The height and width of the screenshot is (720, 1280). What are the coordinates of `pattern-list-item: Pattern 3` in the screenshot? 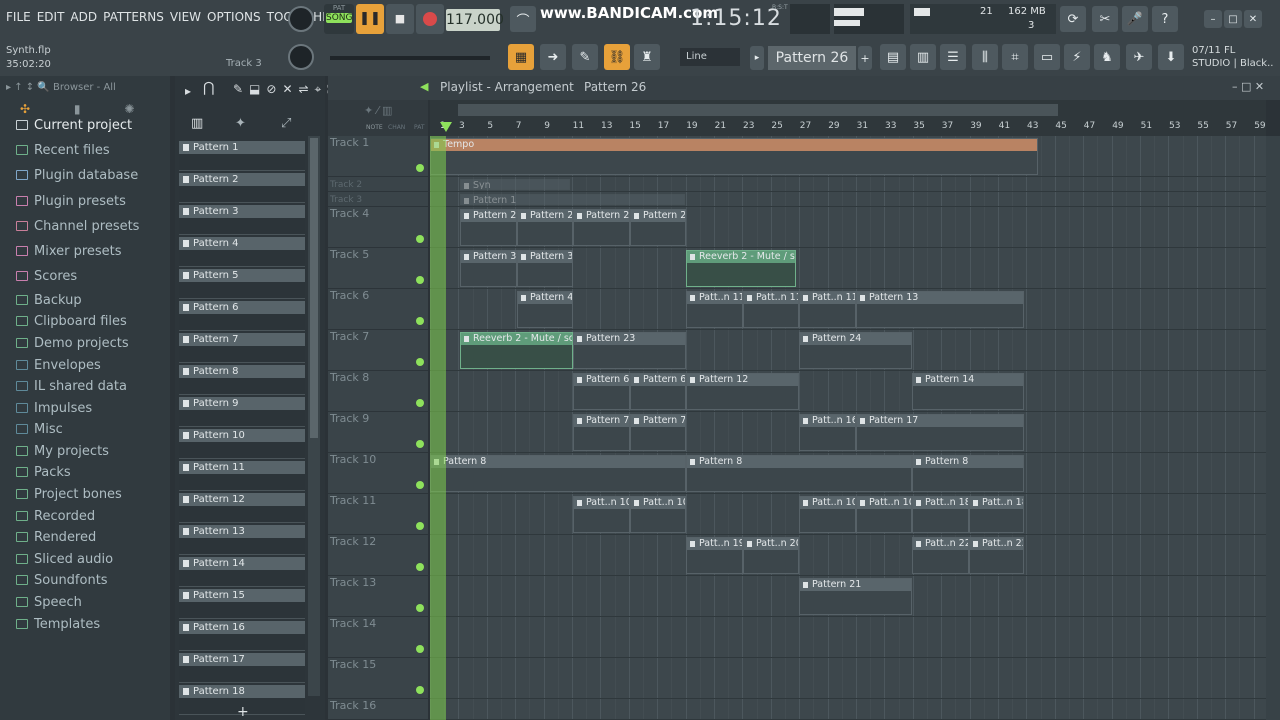 It's located at (242, 220).